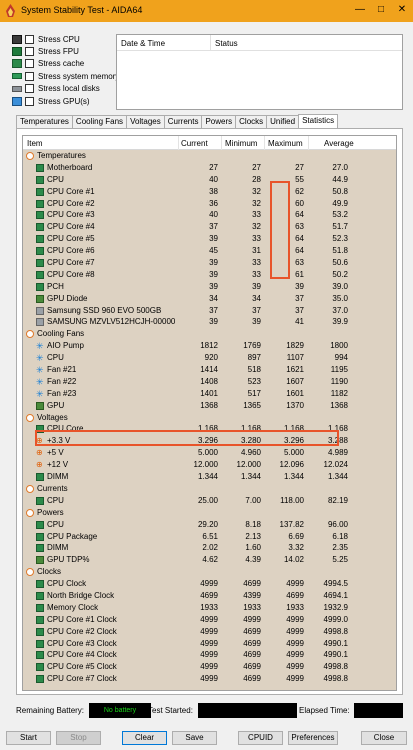 This screenshot has width=413, height=750. Describe the element at coordinates (209, 477) in the screenshot. I see `table-row: DIMM 1.344 1.344 1.344 1.344` at that location.